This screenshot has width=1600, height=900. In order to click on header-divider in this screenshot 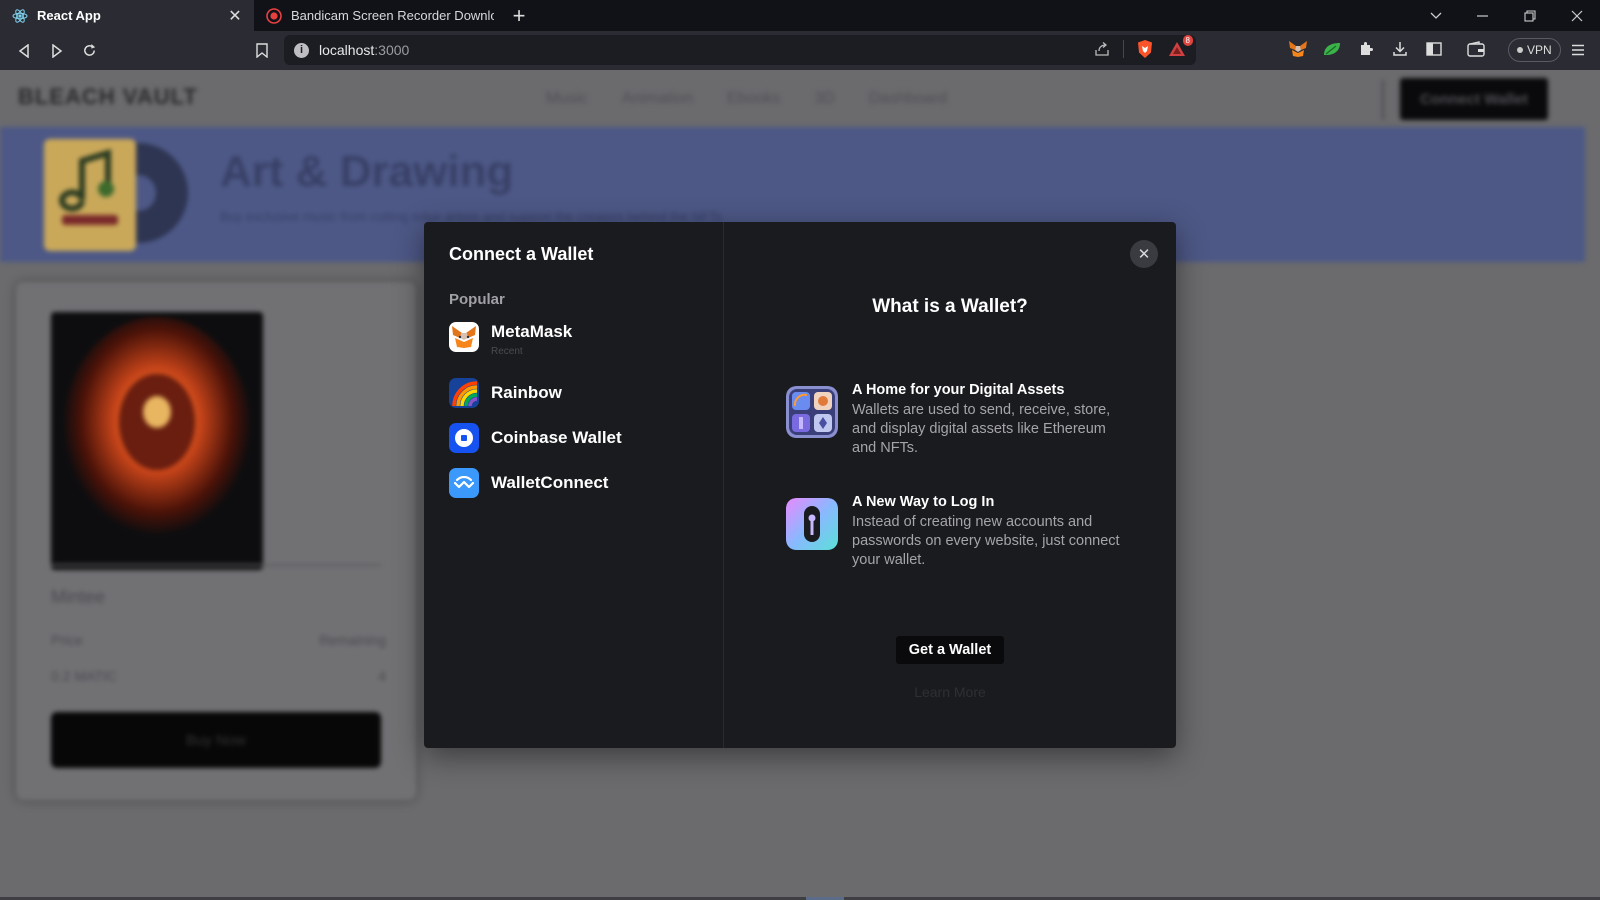, I will do `click(1383, 100)`.